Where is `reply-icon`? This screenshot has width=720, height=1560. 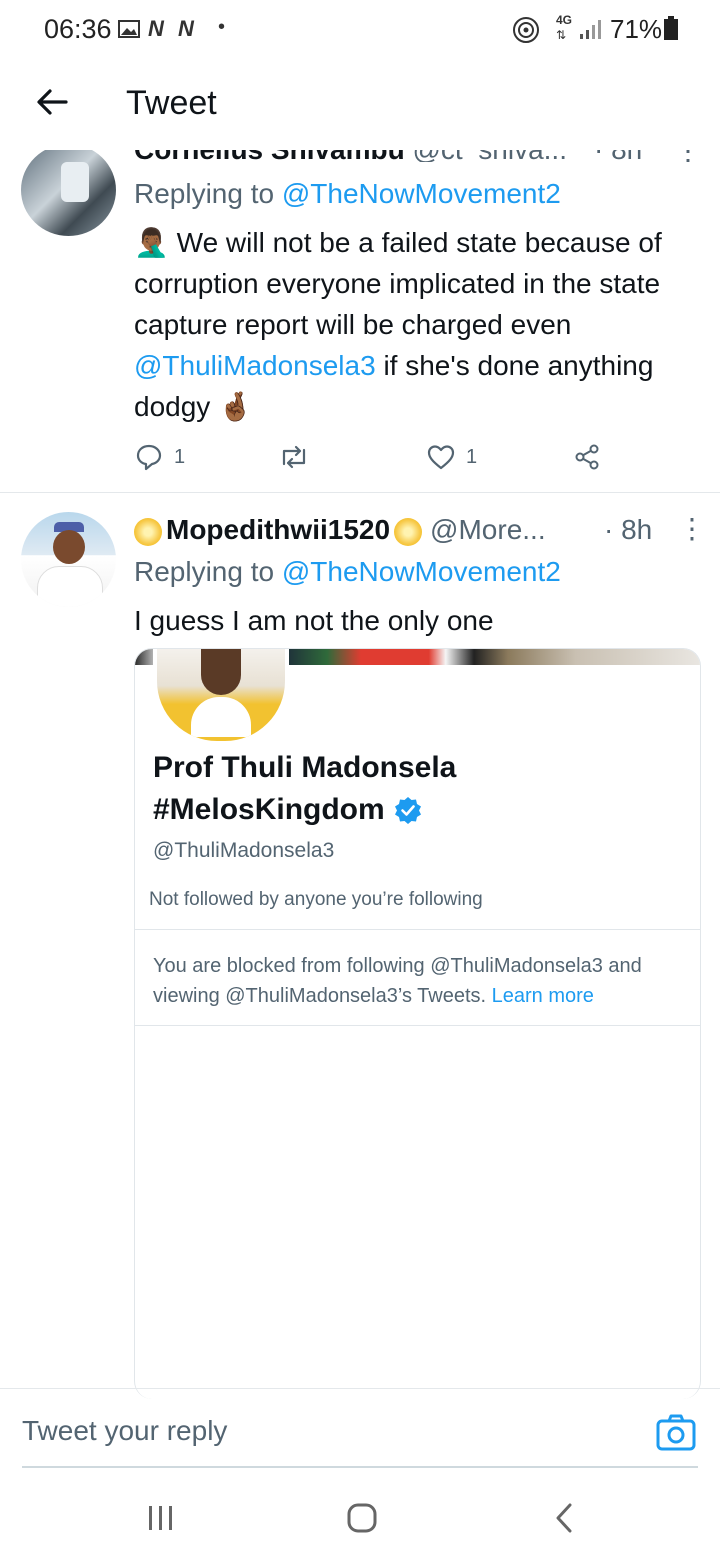 reply-icon is located at coordinates (149, 457).